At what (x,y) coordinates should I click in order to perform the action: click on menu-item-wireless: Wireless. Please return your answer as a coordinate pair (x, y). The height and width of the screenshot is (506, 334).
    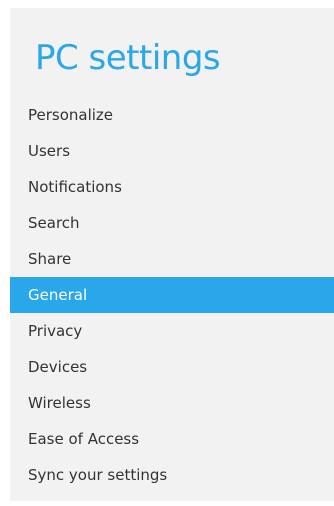
    Looking at the image, I should click on (172, 403).